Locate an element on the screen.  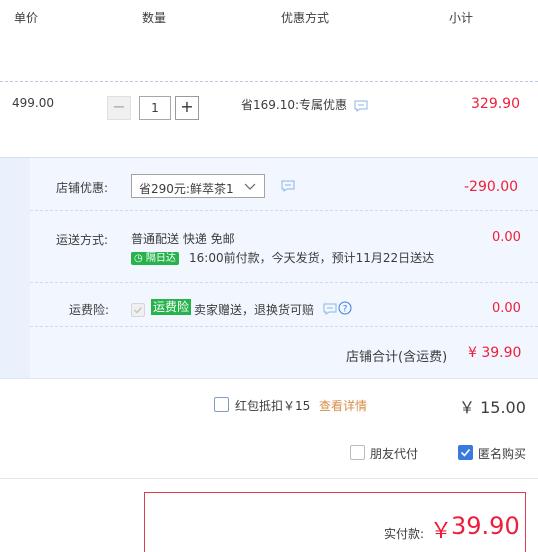
order-options-row: 朋友代付 匿名购买 is located at coordinates (269, 453).